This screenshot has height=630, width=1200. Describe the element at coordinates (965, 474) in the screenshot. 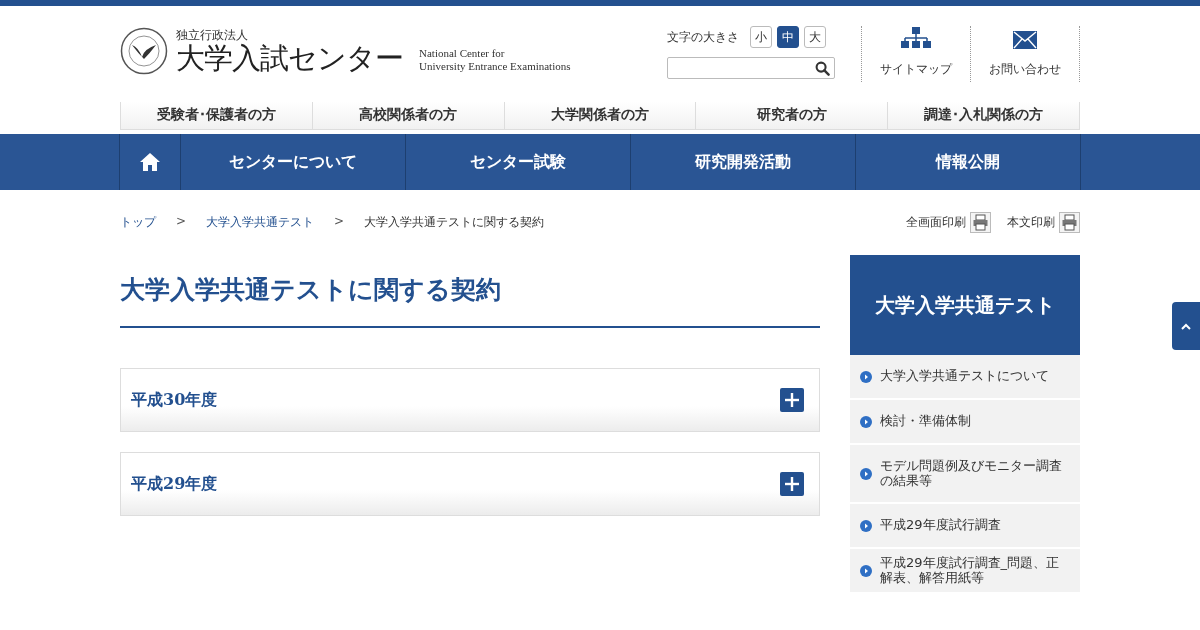

I see `sidebar-link: モデル問題例及びモニター調査の結果等` at that location.